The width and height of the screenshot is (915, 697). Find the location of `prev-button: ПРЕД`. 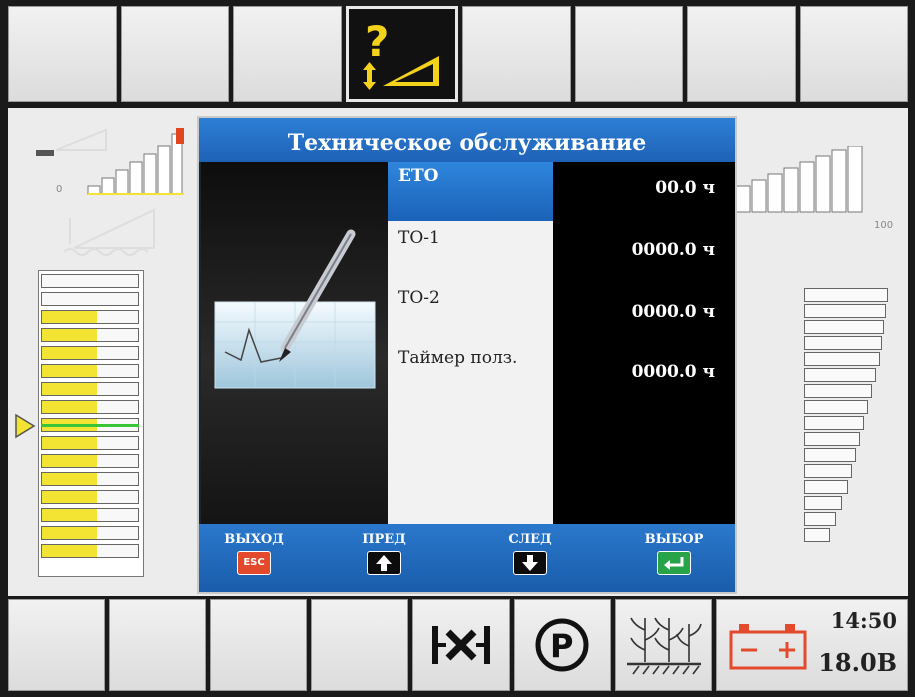

prev-button: ПРЕД is located at coordinates (384, 558).